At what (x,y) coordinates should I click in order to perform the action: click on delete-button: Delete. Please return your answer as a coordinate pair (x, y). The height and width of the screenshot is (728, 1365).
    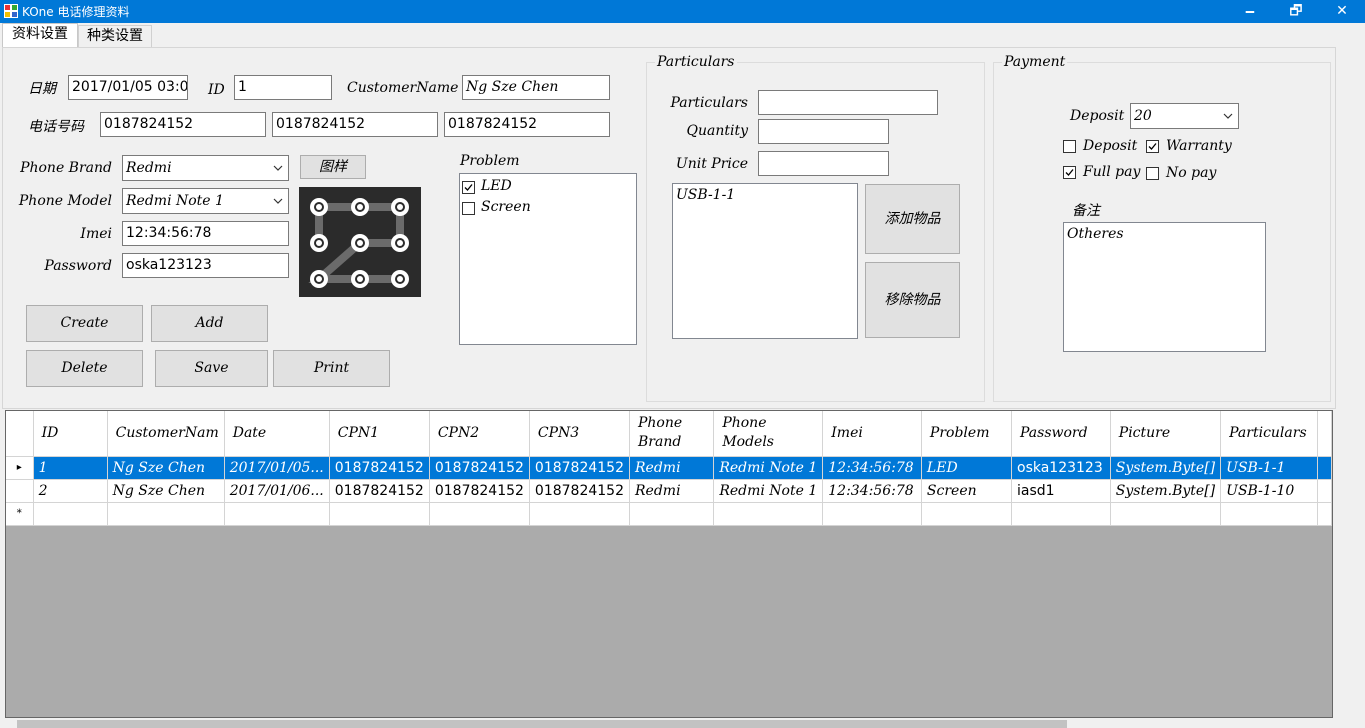
    Looking at the image, I should click on (84, 368).